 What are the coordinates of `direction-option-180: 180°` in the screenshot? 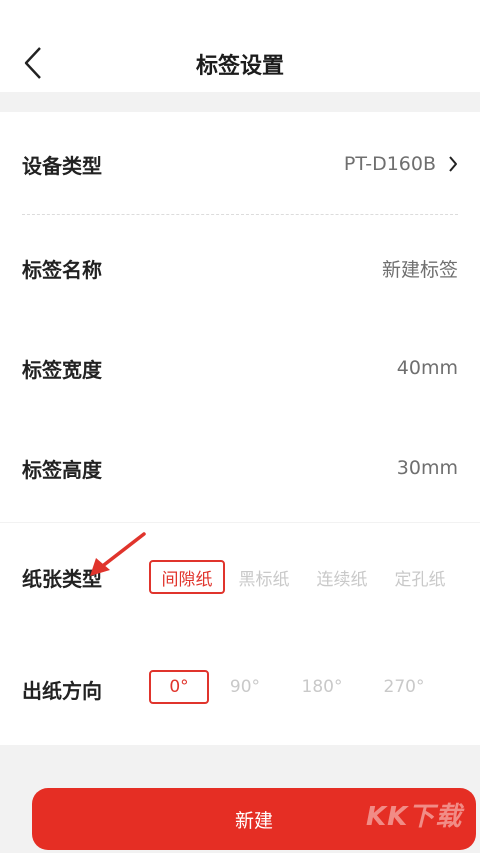 It's located at (322, 687).